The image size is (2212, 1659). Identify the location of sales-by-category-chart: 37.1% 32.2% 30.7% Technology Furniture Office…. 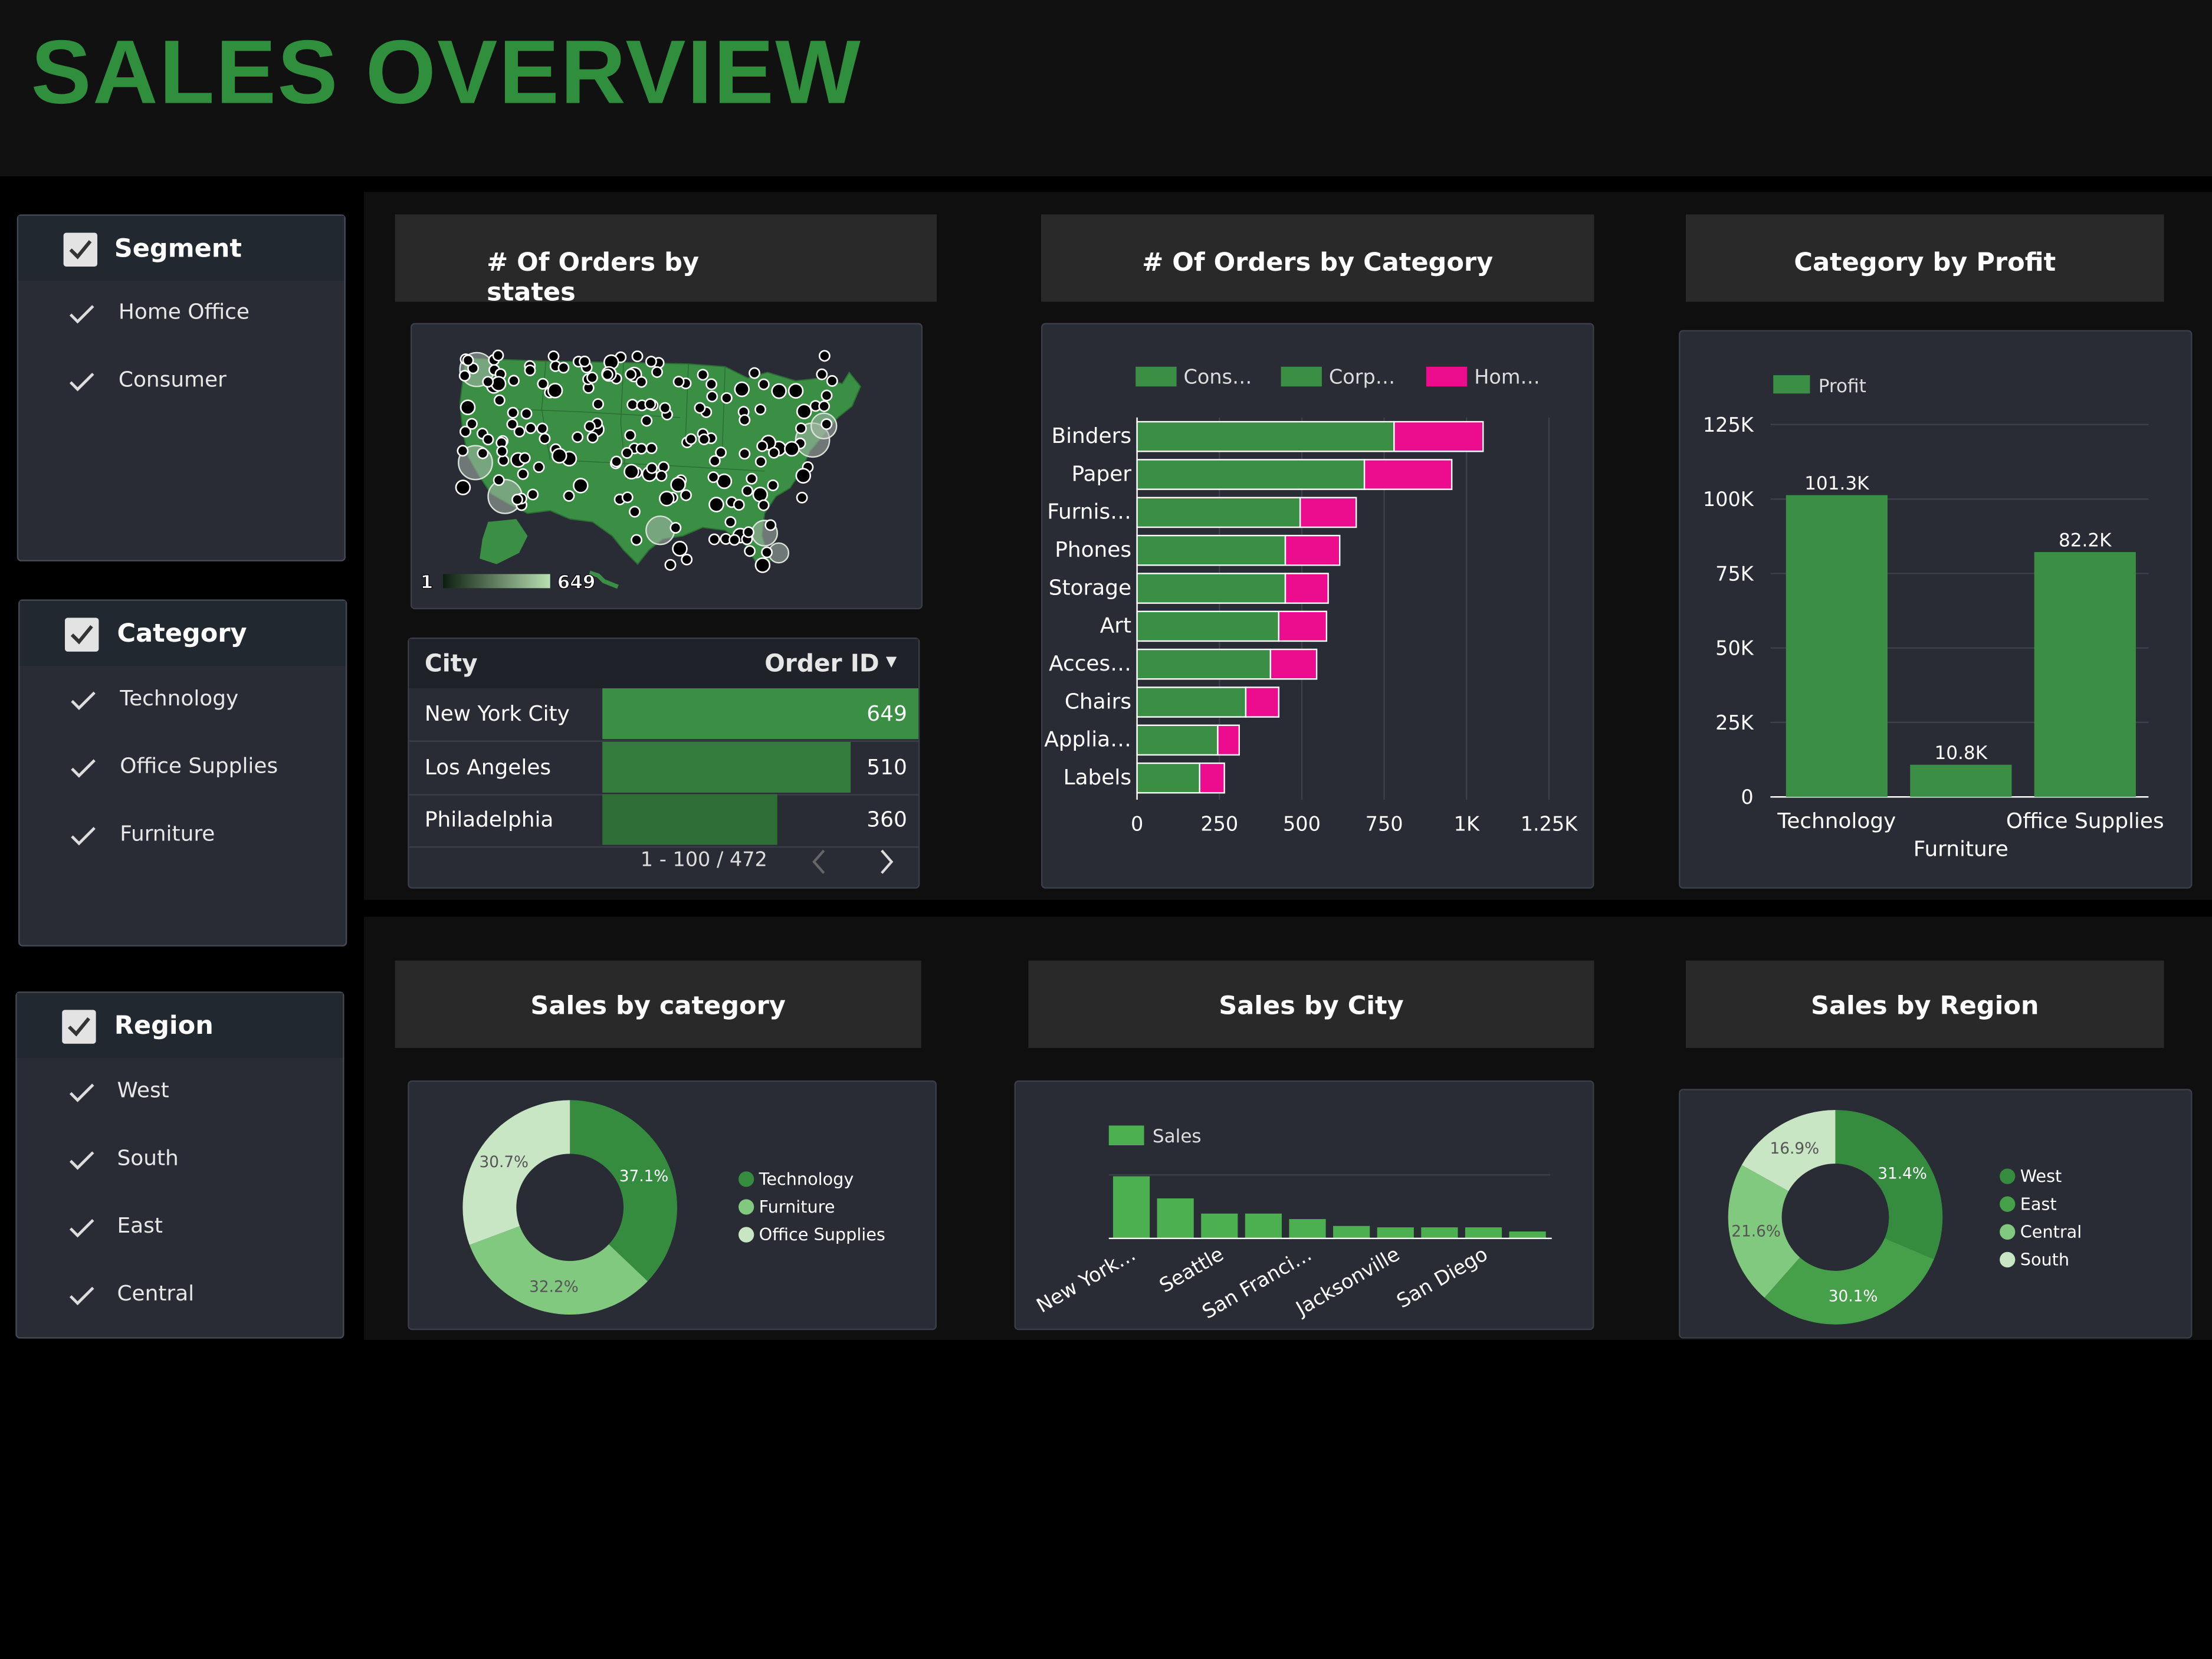
(673, 1205).